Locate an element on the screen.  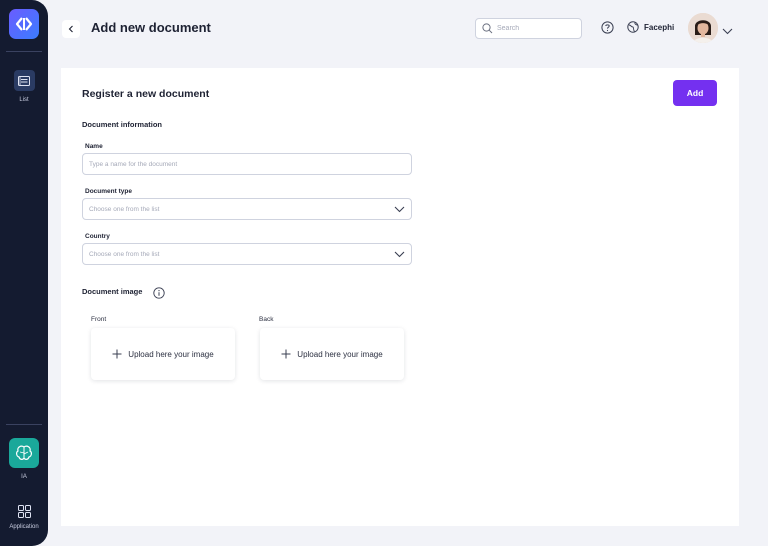
user-portrait-icon is located at coordinates (703, 28).